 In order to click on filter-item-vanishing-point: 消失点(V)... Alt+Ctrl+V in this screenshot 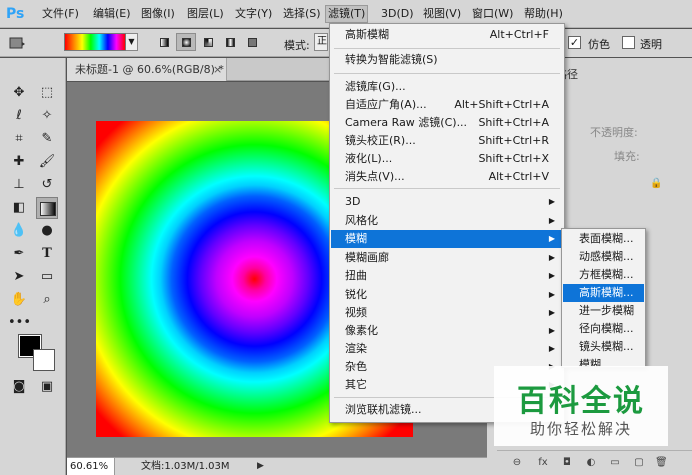, I will do `click(447, 177)`.